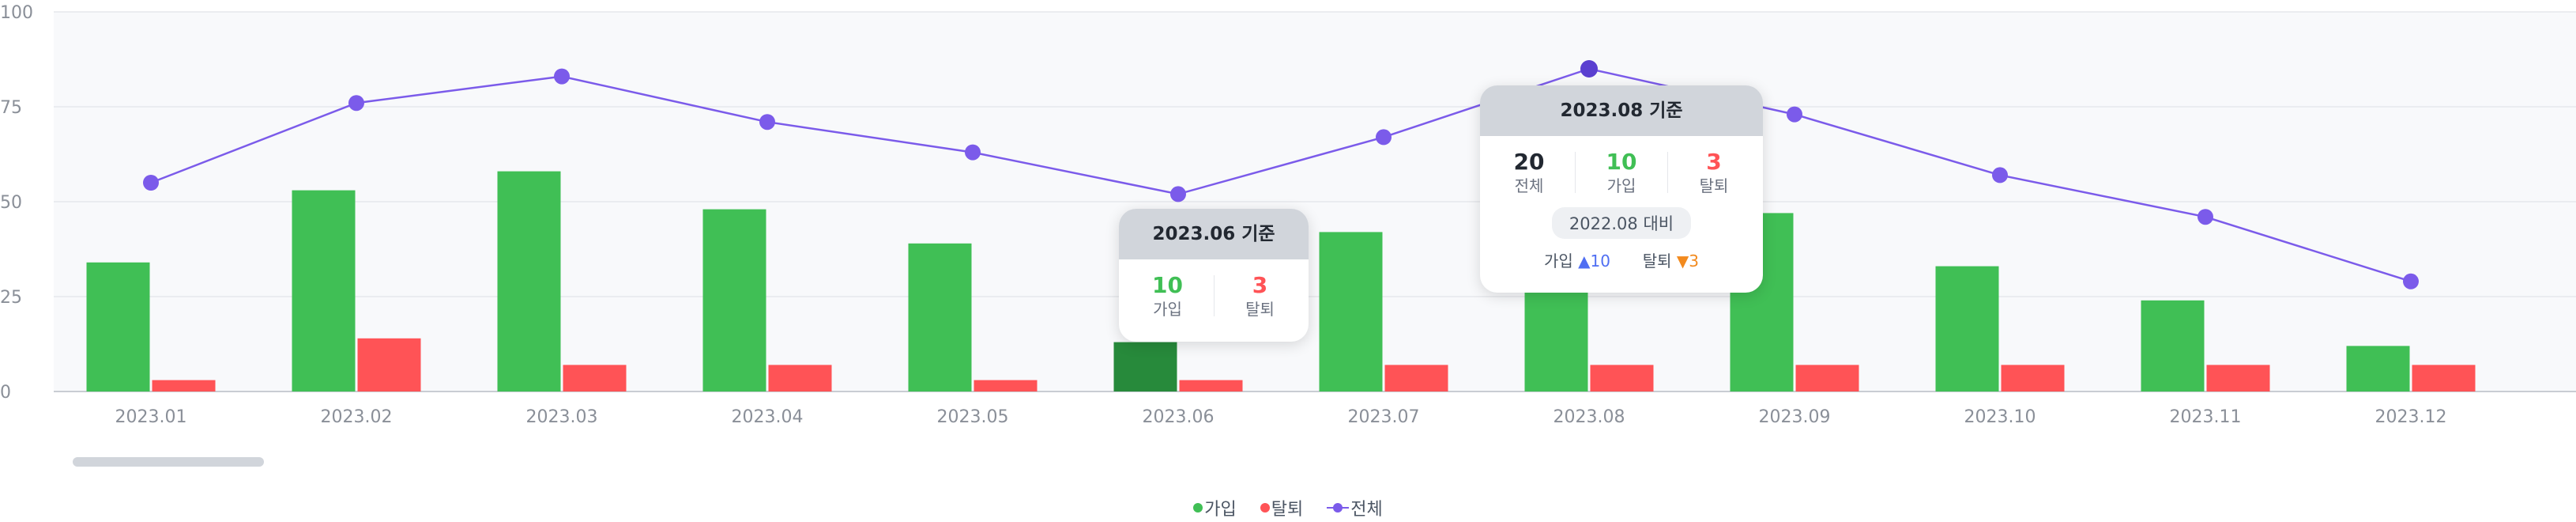 The width and height of the screenshot is (2576, 522). I want to click on tooltip-values: 20 전체 10 가입 3 탈퇴, so click(1621, 166).